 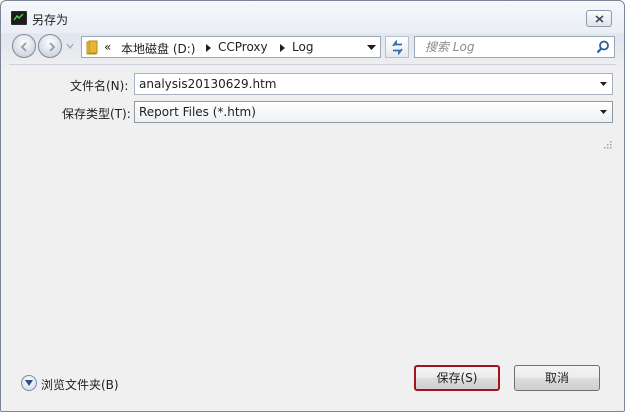 What do you see at coordinates (92, 47) in the screenshot?
I see `folder-icon` at bounding box center [92, 47].